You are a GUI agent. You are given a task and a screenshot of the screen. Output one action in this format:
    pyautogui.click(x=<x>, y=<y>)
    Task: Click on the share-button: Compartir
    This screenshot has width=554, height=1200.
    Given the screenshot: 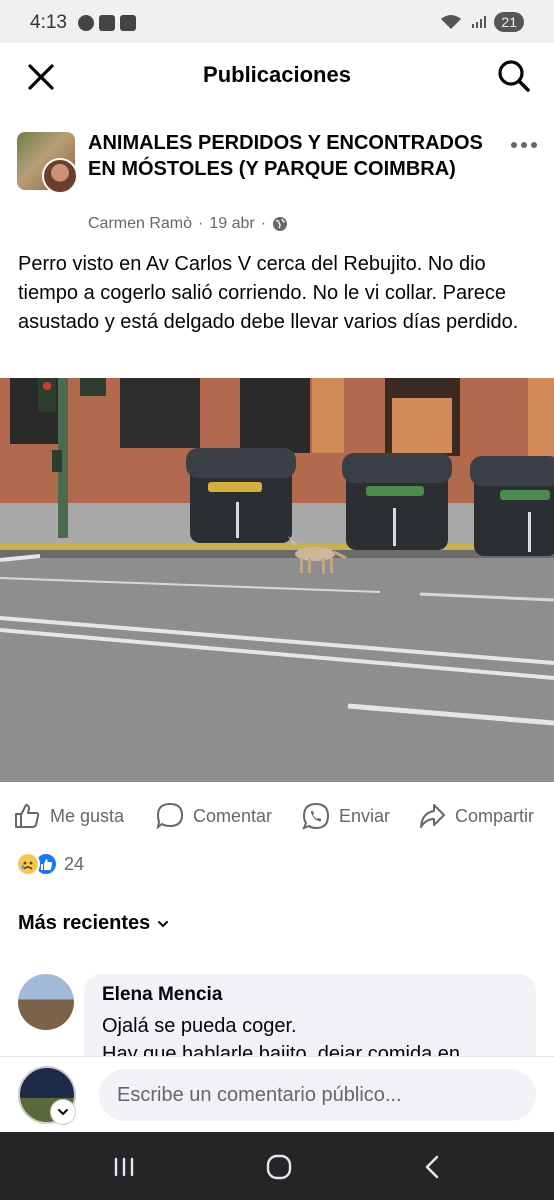 What is the action you would take?
    pyautogui.click(x=475, y=816)
    